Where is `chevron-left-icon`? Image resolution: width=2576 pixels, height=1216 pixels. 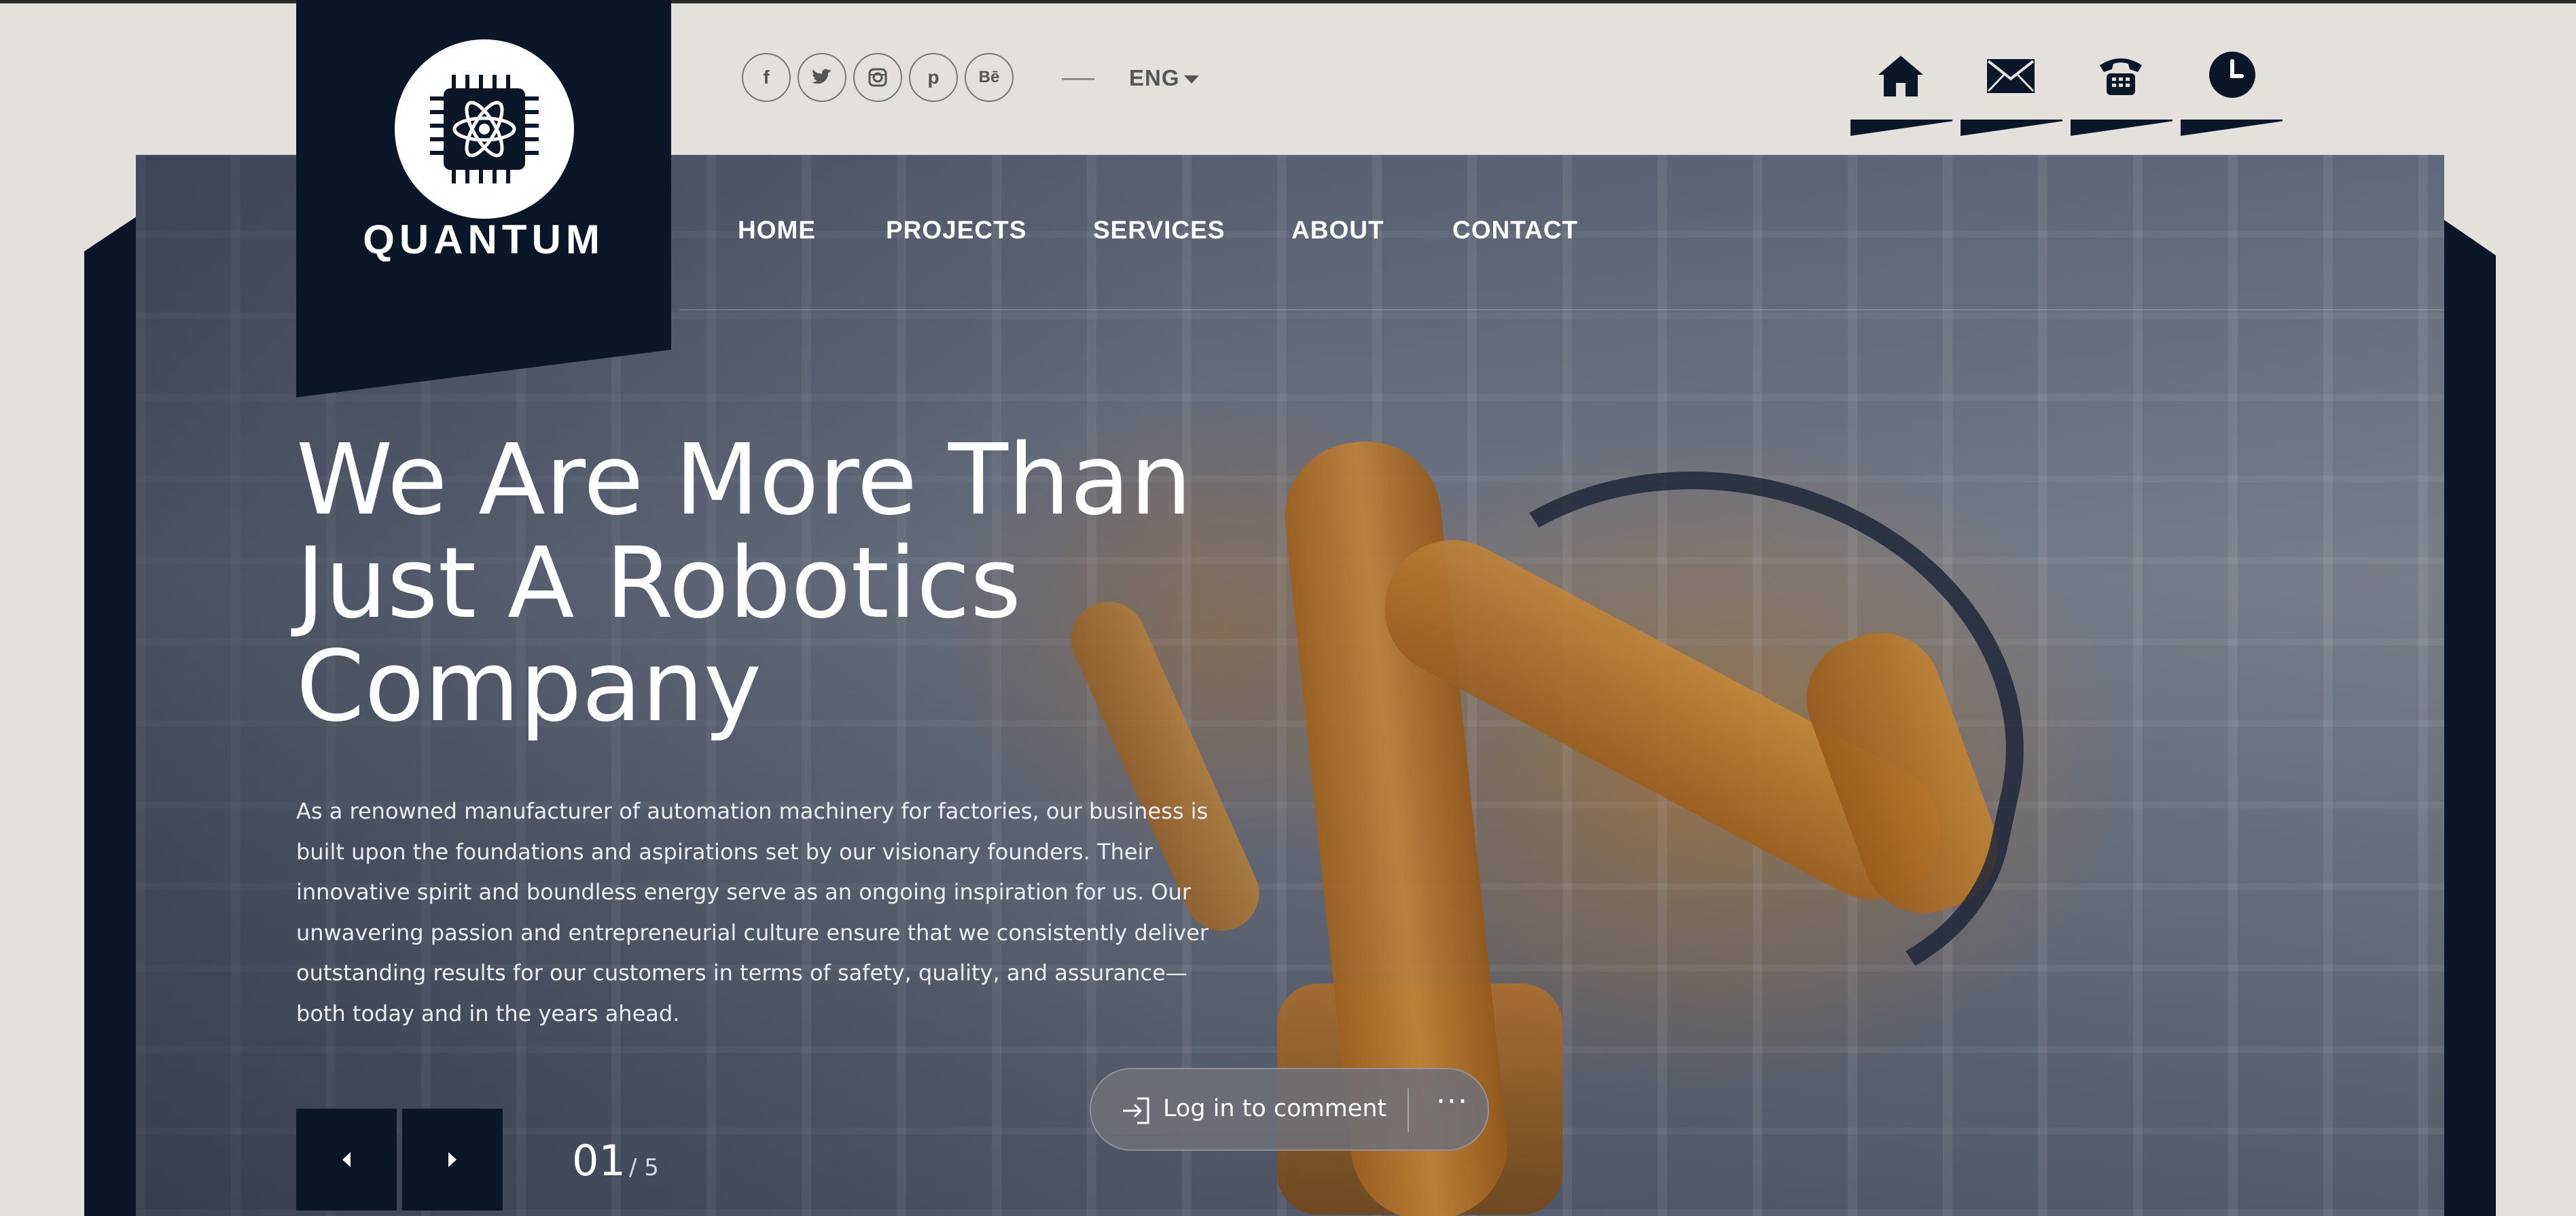
chevron-left-icon is located at coordinates (347, 1159).